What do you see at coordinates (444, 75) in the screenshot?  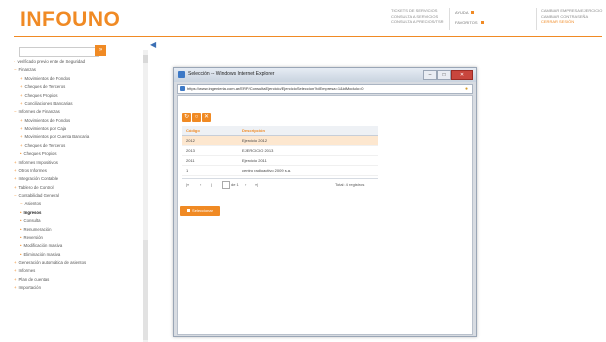 I see `maximize-button: □` at bounding box center [444, 75].